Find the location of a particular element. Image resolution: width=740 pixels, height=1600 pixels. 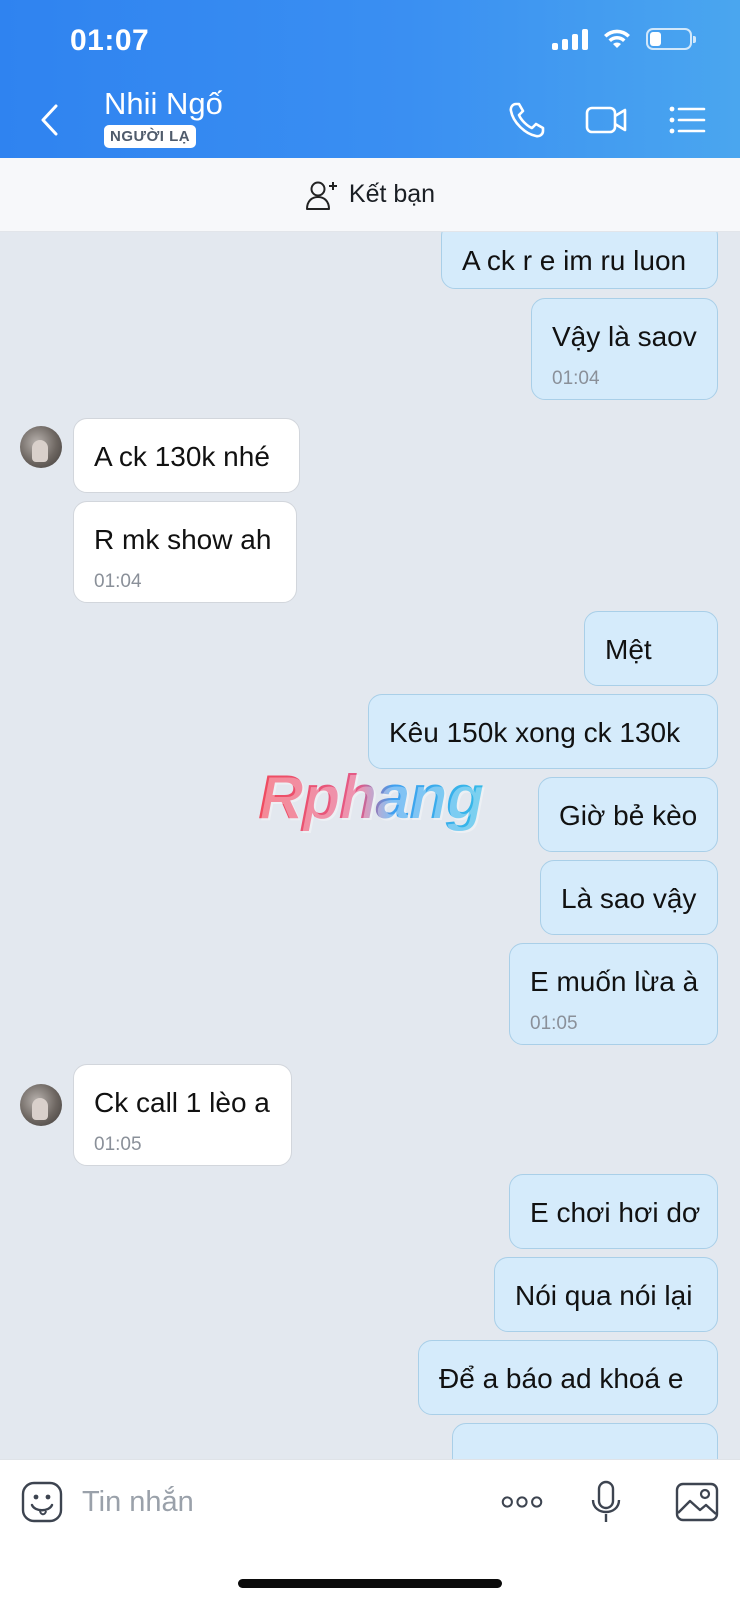

add-friend-bar: Kết bạn is located at coordinates (370, 195).